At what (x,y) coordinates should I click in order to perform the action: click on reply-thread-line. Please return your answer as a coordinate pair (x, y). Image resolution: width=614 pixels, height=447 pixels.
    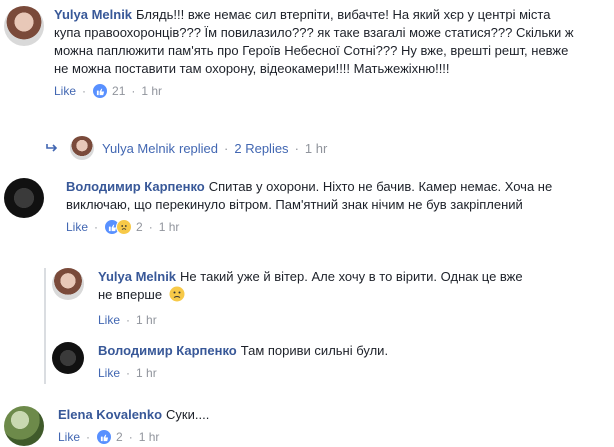
    Looking at the image, I should click on (45, 326).